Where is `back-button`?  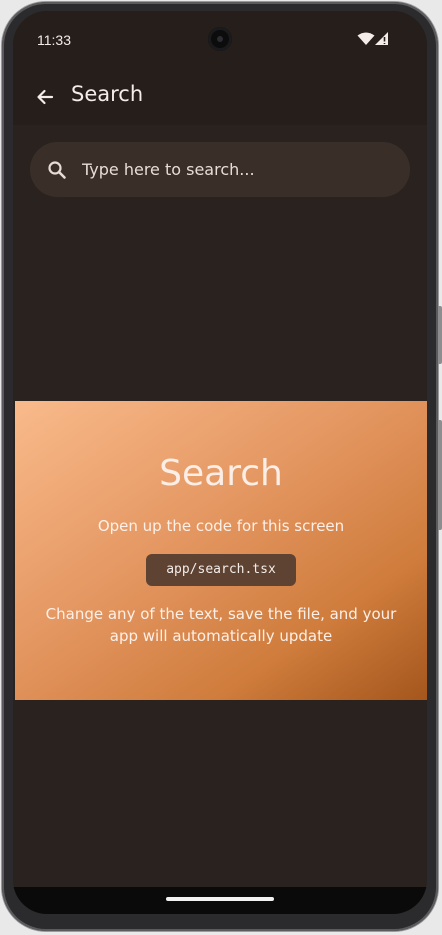 back-button is located at coordinates (45, 97).